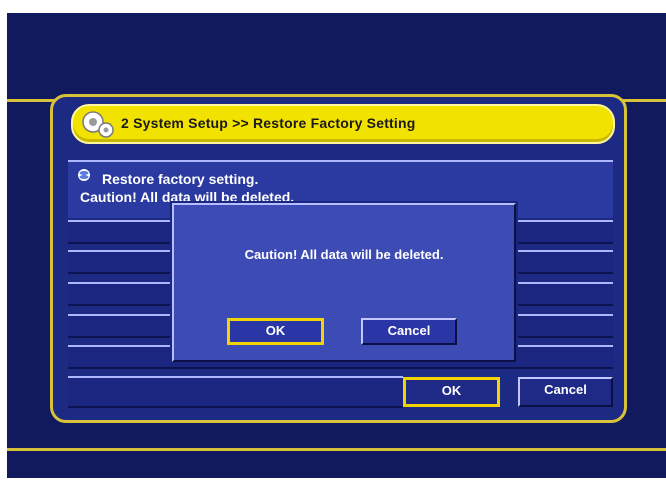  What do you see at coordinates (84, 175) in the screenshot?
I see `info-bullet-icon` at bounding box center [84, 175].